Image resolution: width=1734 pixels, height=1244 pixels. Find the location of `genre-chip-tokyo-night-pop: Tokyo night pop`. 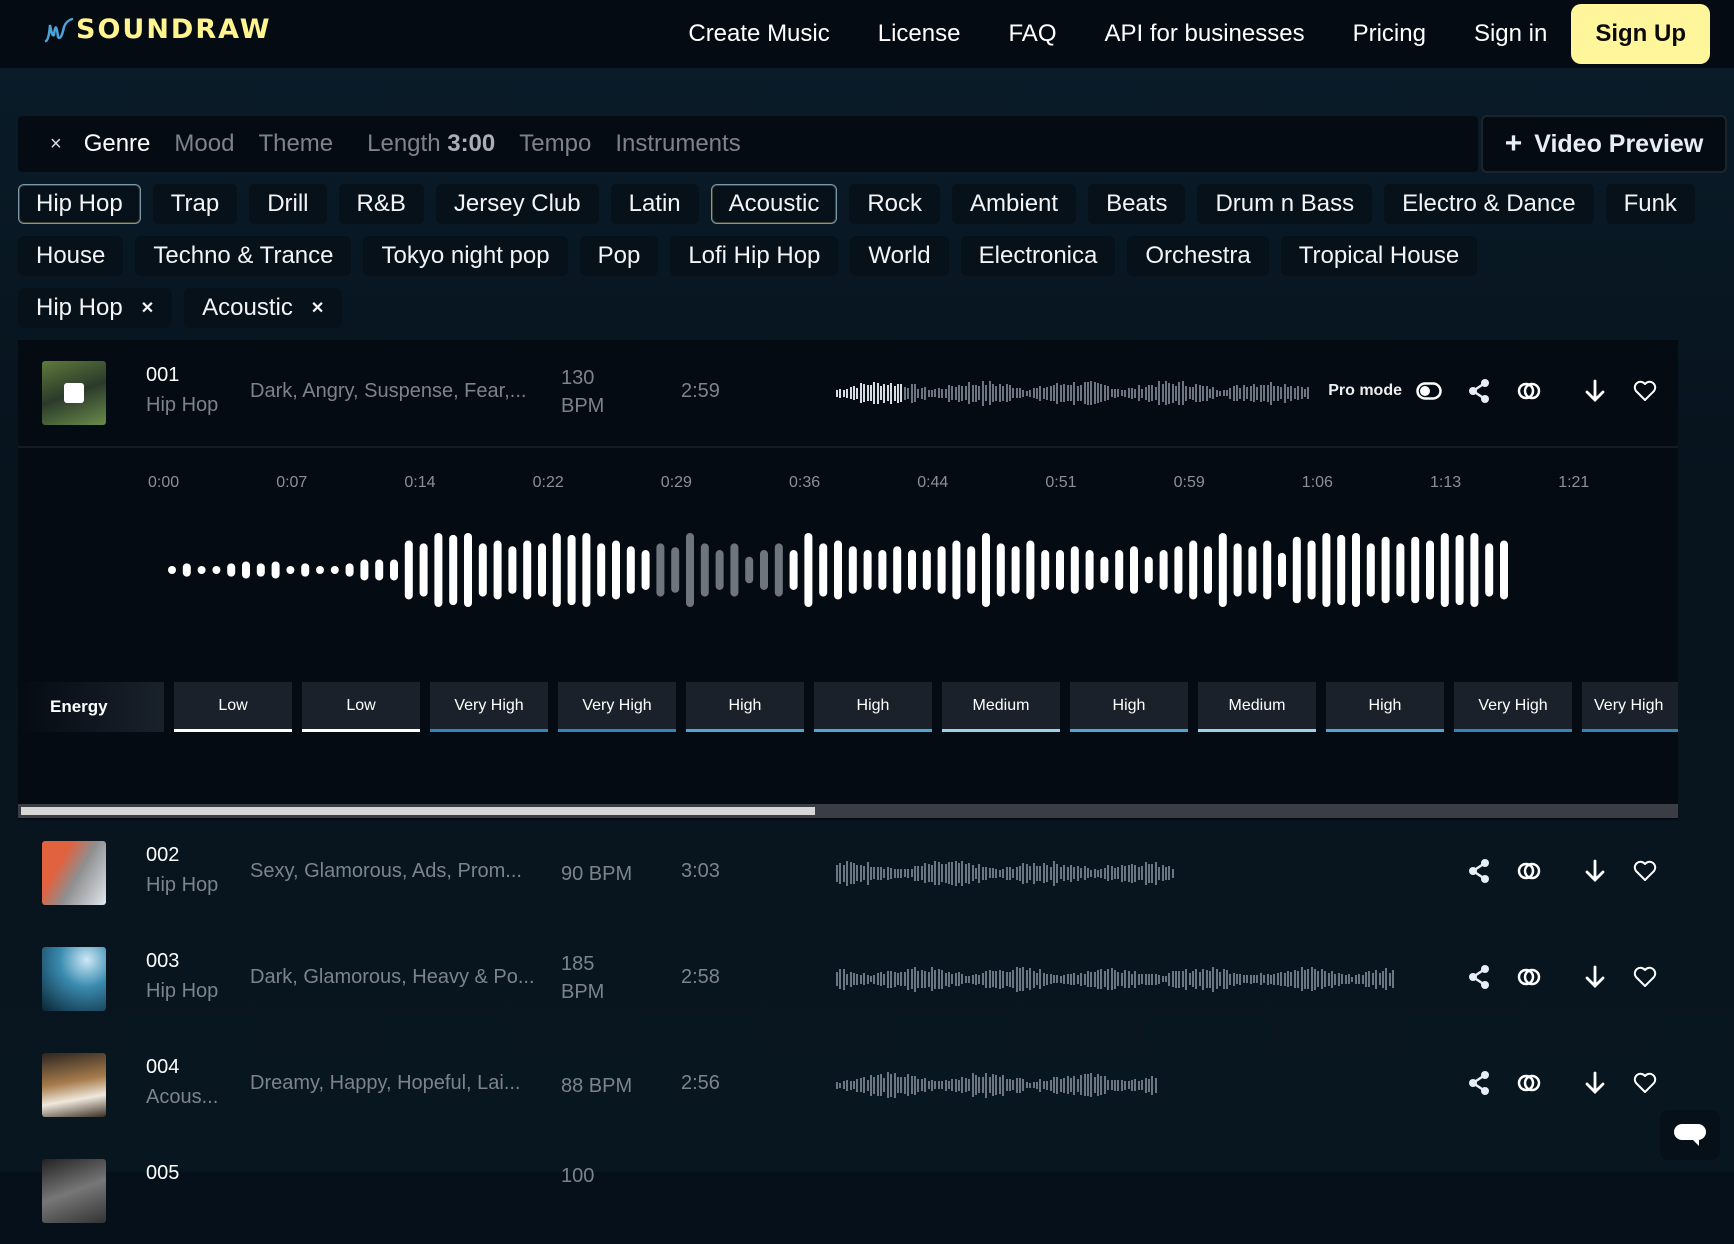

genre-chip-tokyo-night-pop: Tokyo night pop is located at coordinates (465, 256).